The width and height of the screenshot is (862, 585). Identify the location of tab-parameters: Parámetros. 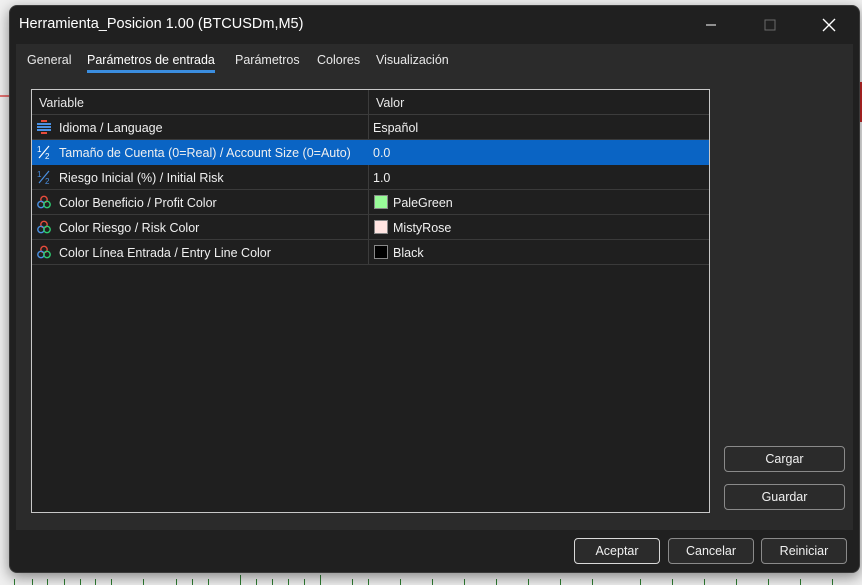
(267, 62).